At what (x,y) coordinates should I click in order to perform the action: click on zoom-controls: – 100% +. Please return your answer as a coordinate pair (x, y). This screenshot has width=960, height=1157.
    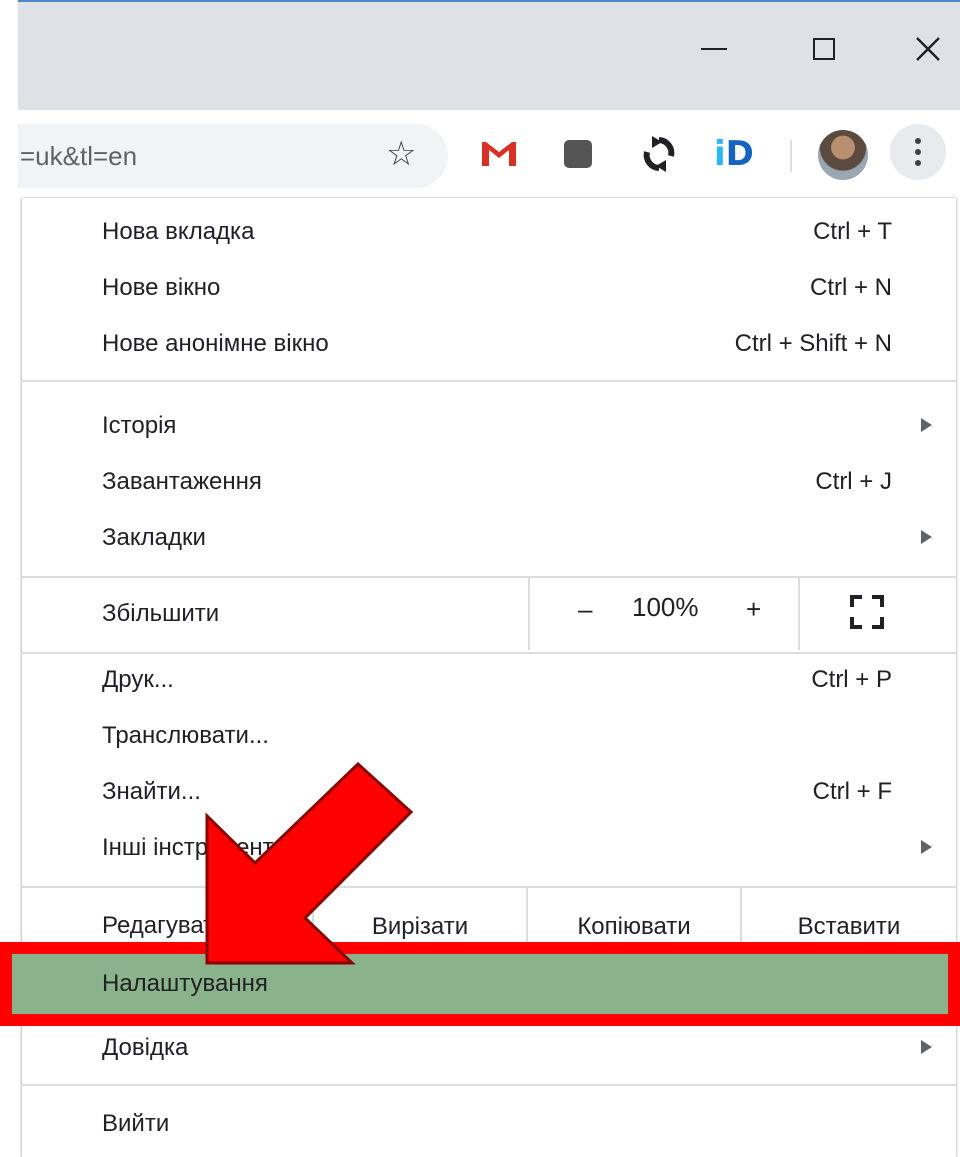
    Looking at the image, I should click on (664, 613).